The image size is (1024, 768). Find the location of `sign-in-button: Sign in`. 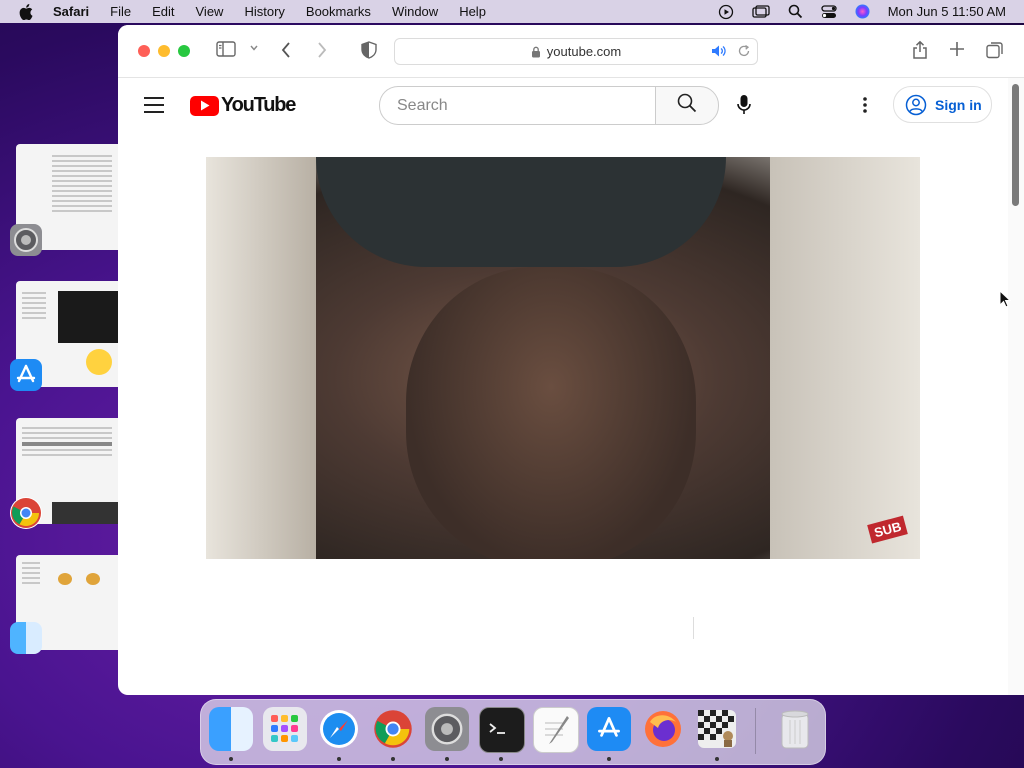

sign-in-button: Sign in is located at coordinates (942, 104).